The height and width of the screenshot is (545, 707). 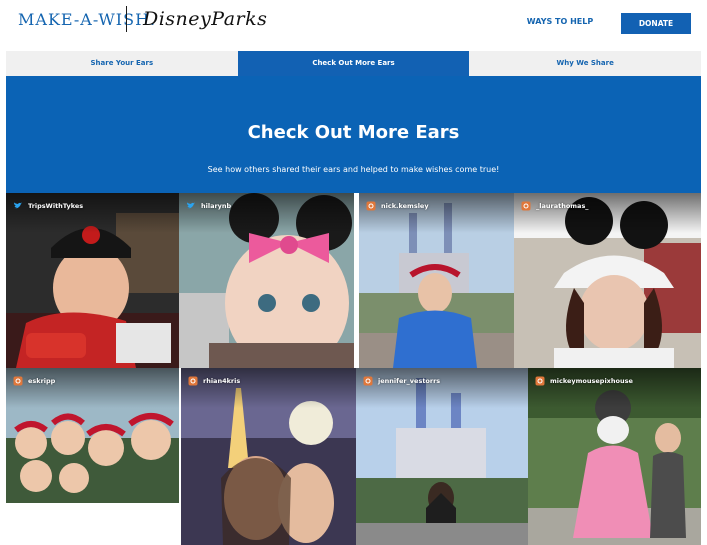 What do you see at coordinates (56, 206) in the screenshot?
I see `username: TripsWithTykes` at bounding box center [56, 206].